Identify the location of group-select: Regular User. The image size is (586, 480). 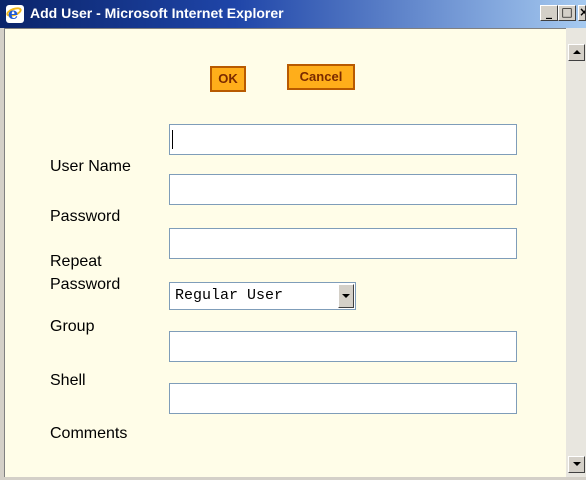
(262, 296).